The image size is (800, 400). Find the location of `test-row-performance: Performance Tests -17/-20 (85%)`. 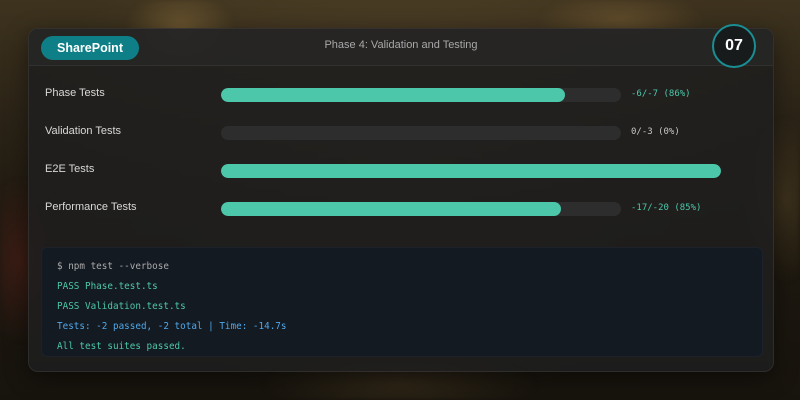

test-row-performance: Performance Tests -17/-20 (85%) is located at coordinates (401, 208).